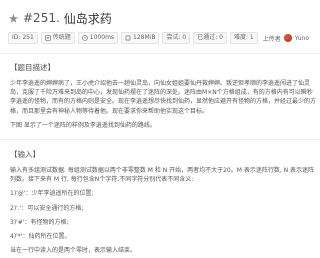 This screenshot has height=258, width=320. Describe the element at coordinates (87, 18) in the screenshot. I see `problem-name: 仙岛求药` at that location.